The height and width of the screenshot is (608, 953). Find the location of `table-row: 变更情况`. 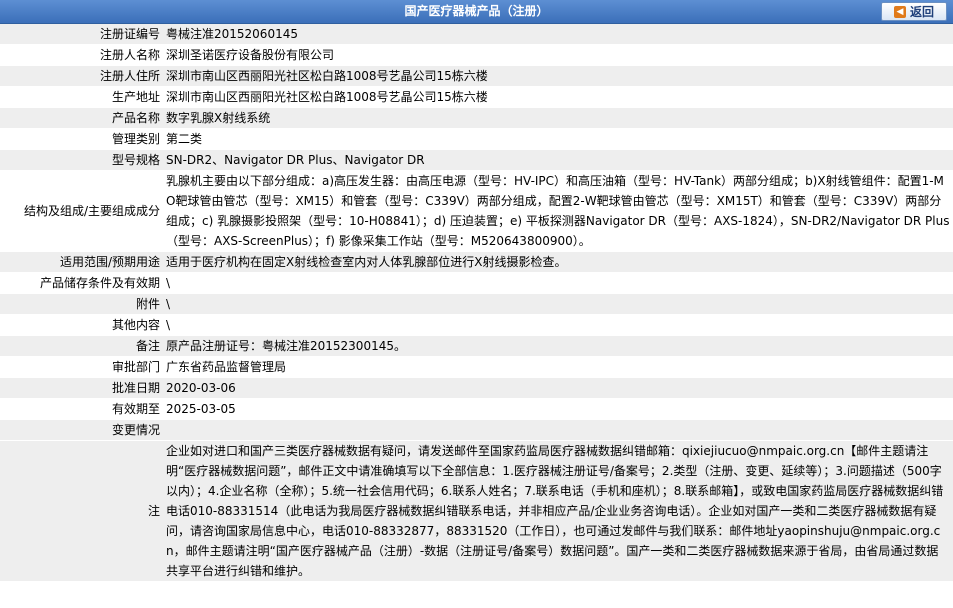

table-row: 变更情况 is located at coordinates (476, 430).